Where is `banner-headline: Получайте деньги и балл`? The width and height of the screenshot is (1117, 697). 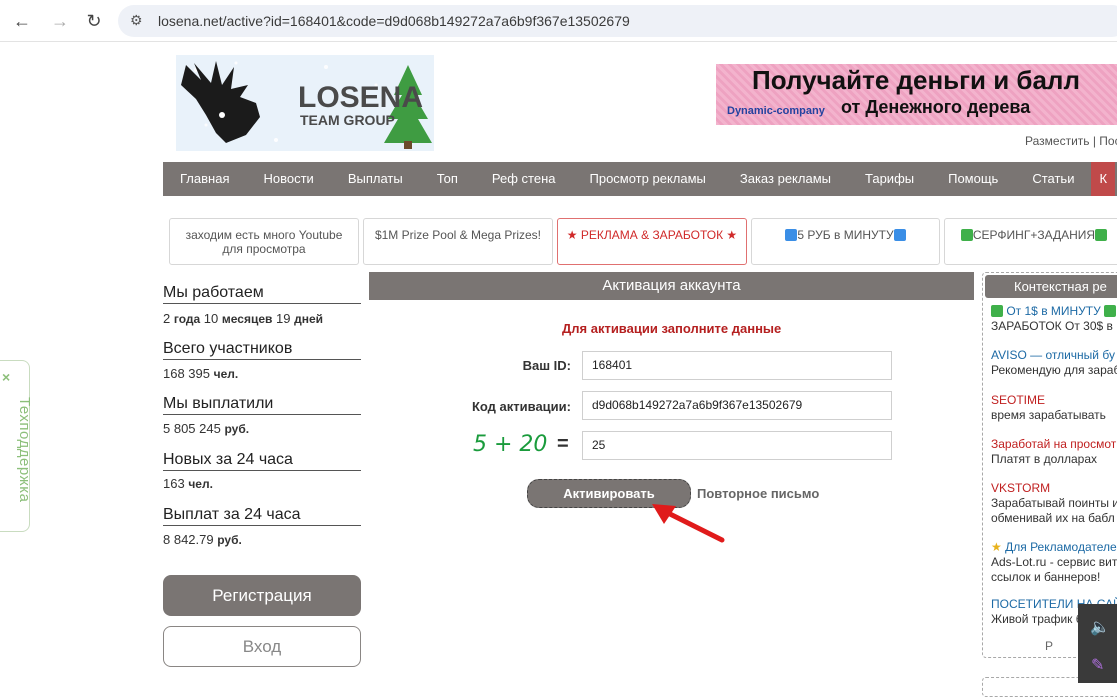
banner-headline: Получайте деньги и балл is located at coordinates (916, 80).